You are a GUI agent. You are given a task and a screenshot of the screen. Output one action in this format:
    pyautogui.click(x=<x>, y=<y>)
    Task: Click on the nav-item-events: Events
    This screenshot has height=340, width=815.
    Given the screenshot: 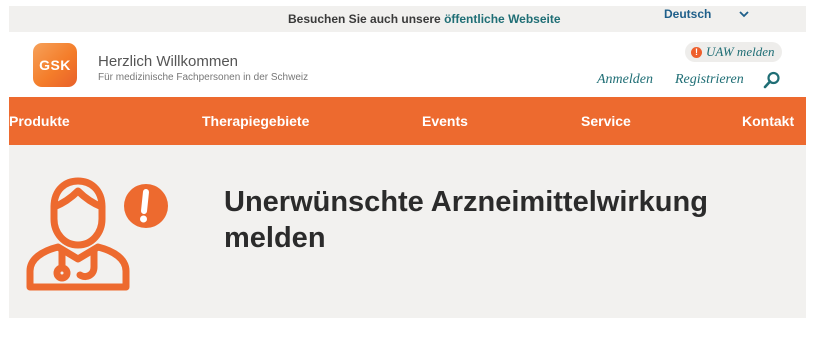 What is the action you would take?
    pyautogui.click(x=445, y=121)
    